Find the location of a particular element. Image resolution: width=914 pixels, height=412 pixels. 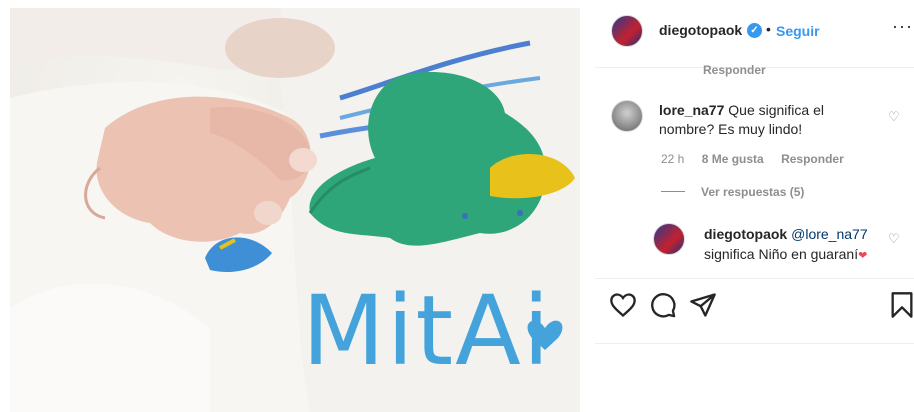

heart-icon is located at coordinates (623, 305).